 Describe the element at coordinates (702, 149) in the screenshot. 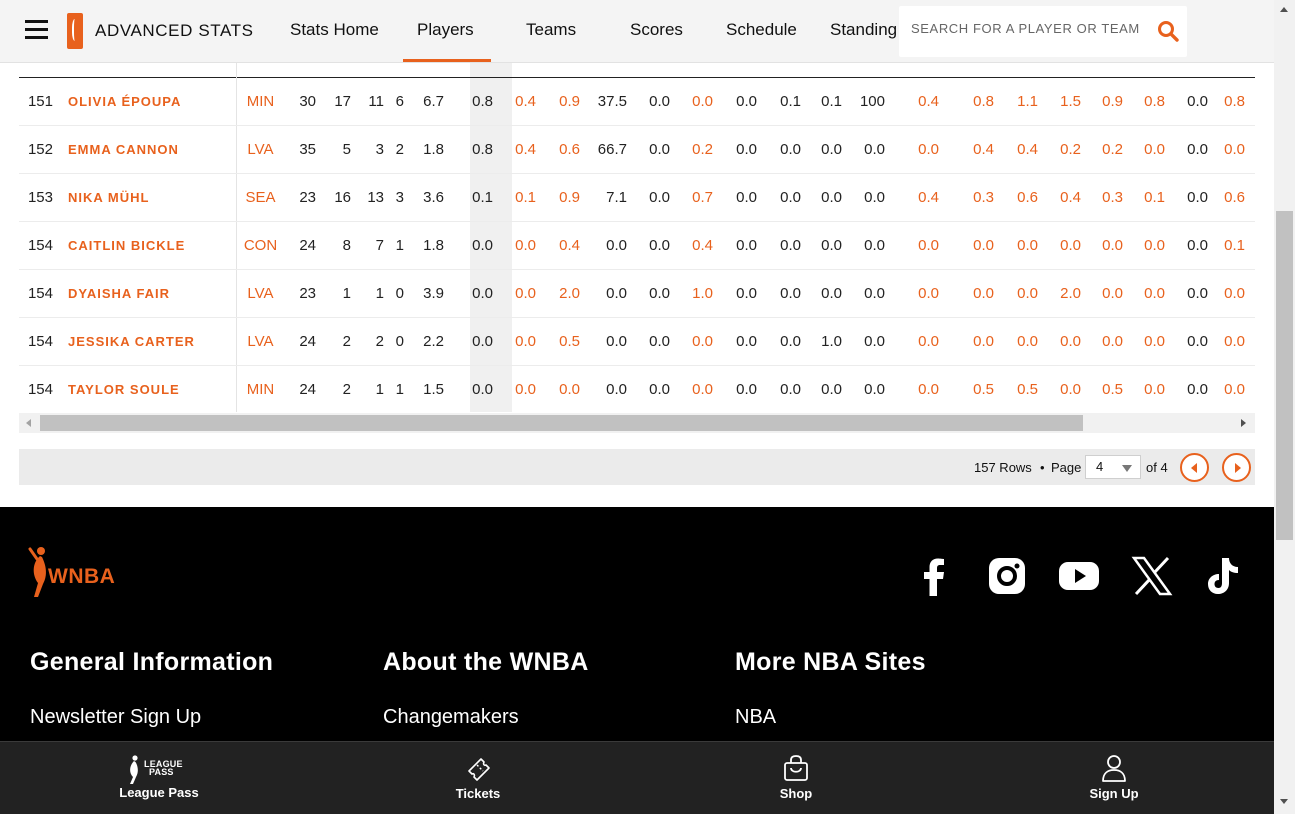

I see `stat-cell: 0.2` at that location.